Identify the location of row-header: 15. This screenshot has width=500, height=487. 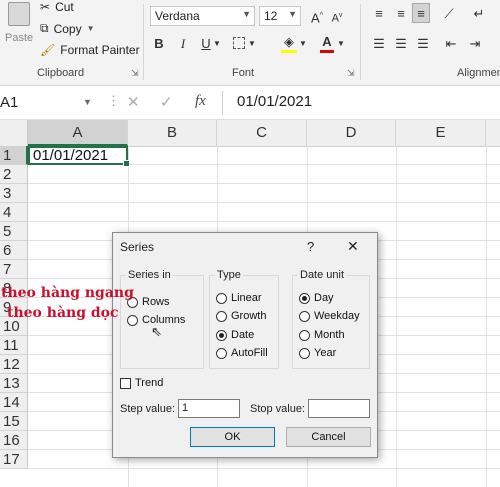
(14, 421).